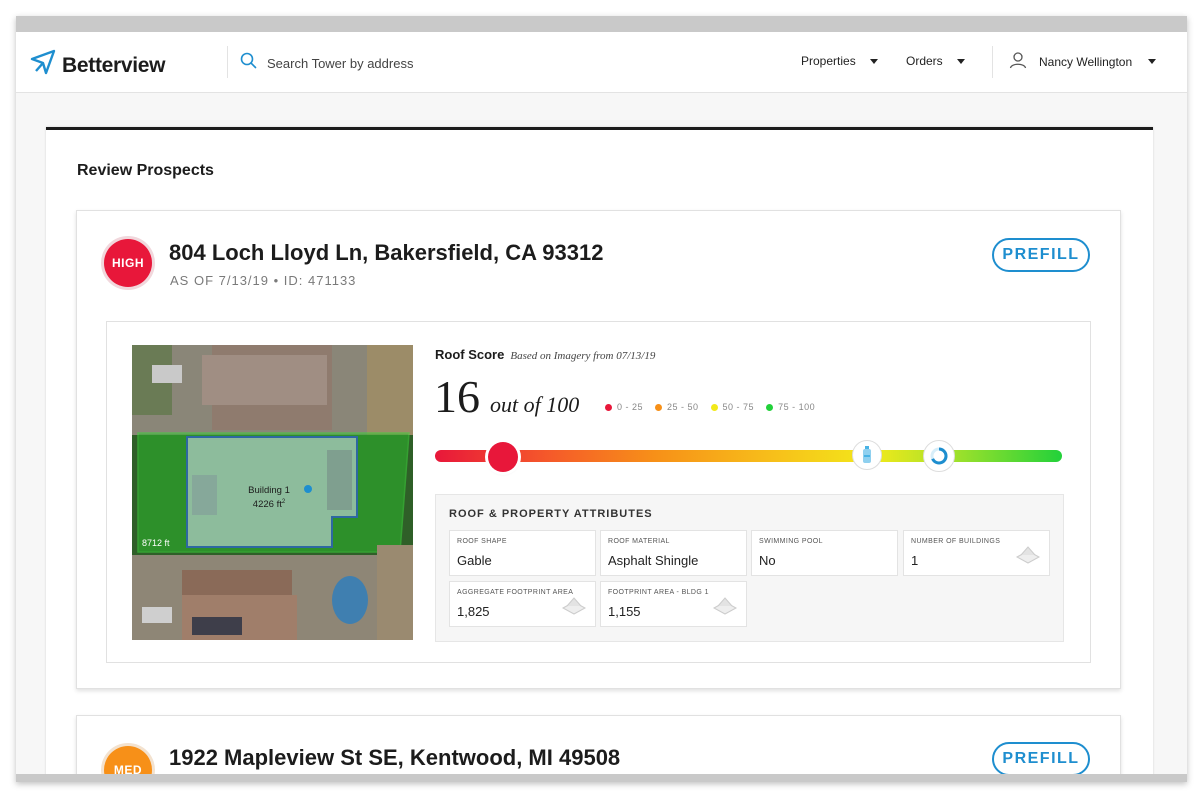  What do you see at coordinates (269, 490) in the screenshot?
I see `building-label: Building 1` at bounding box center [269, 490].